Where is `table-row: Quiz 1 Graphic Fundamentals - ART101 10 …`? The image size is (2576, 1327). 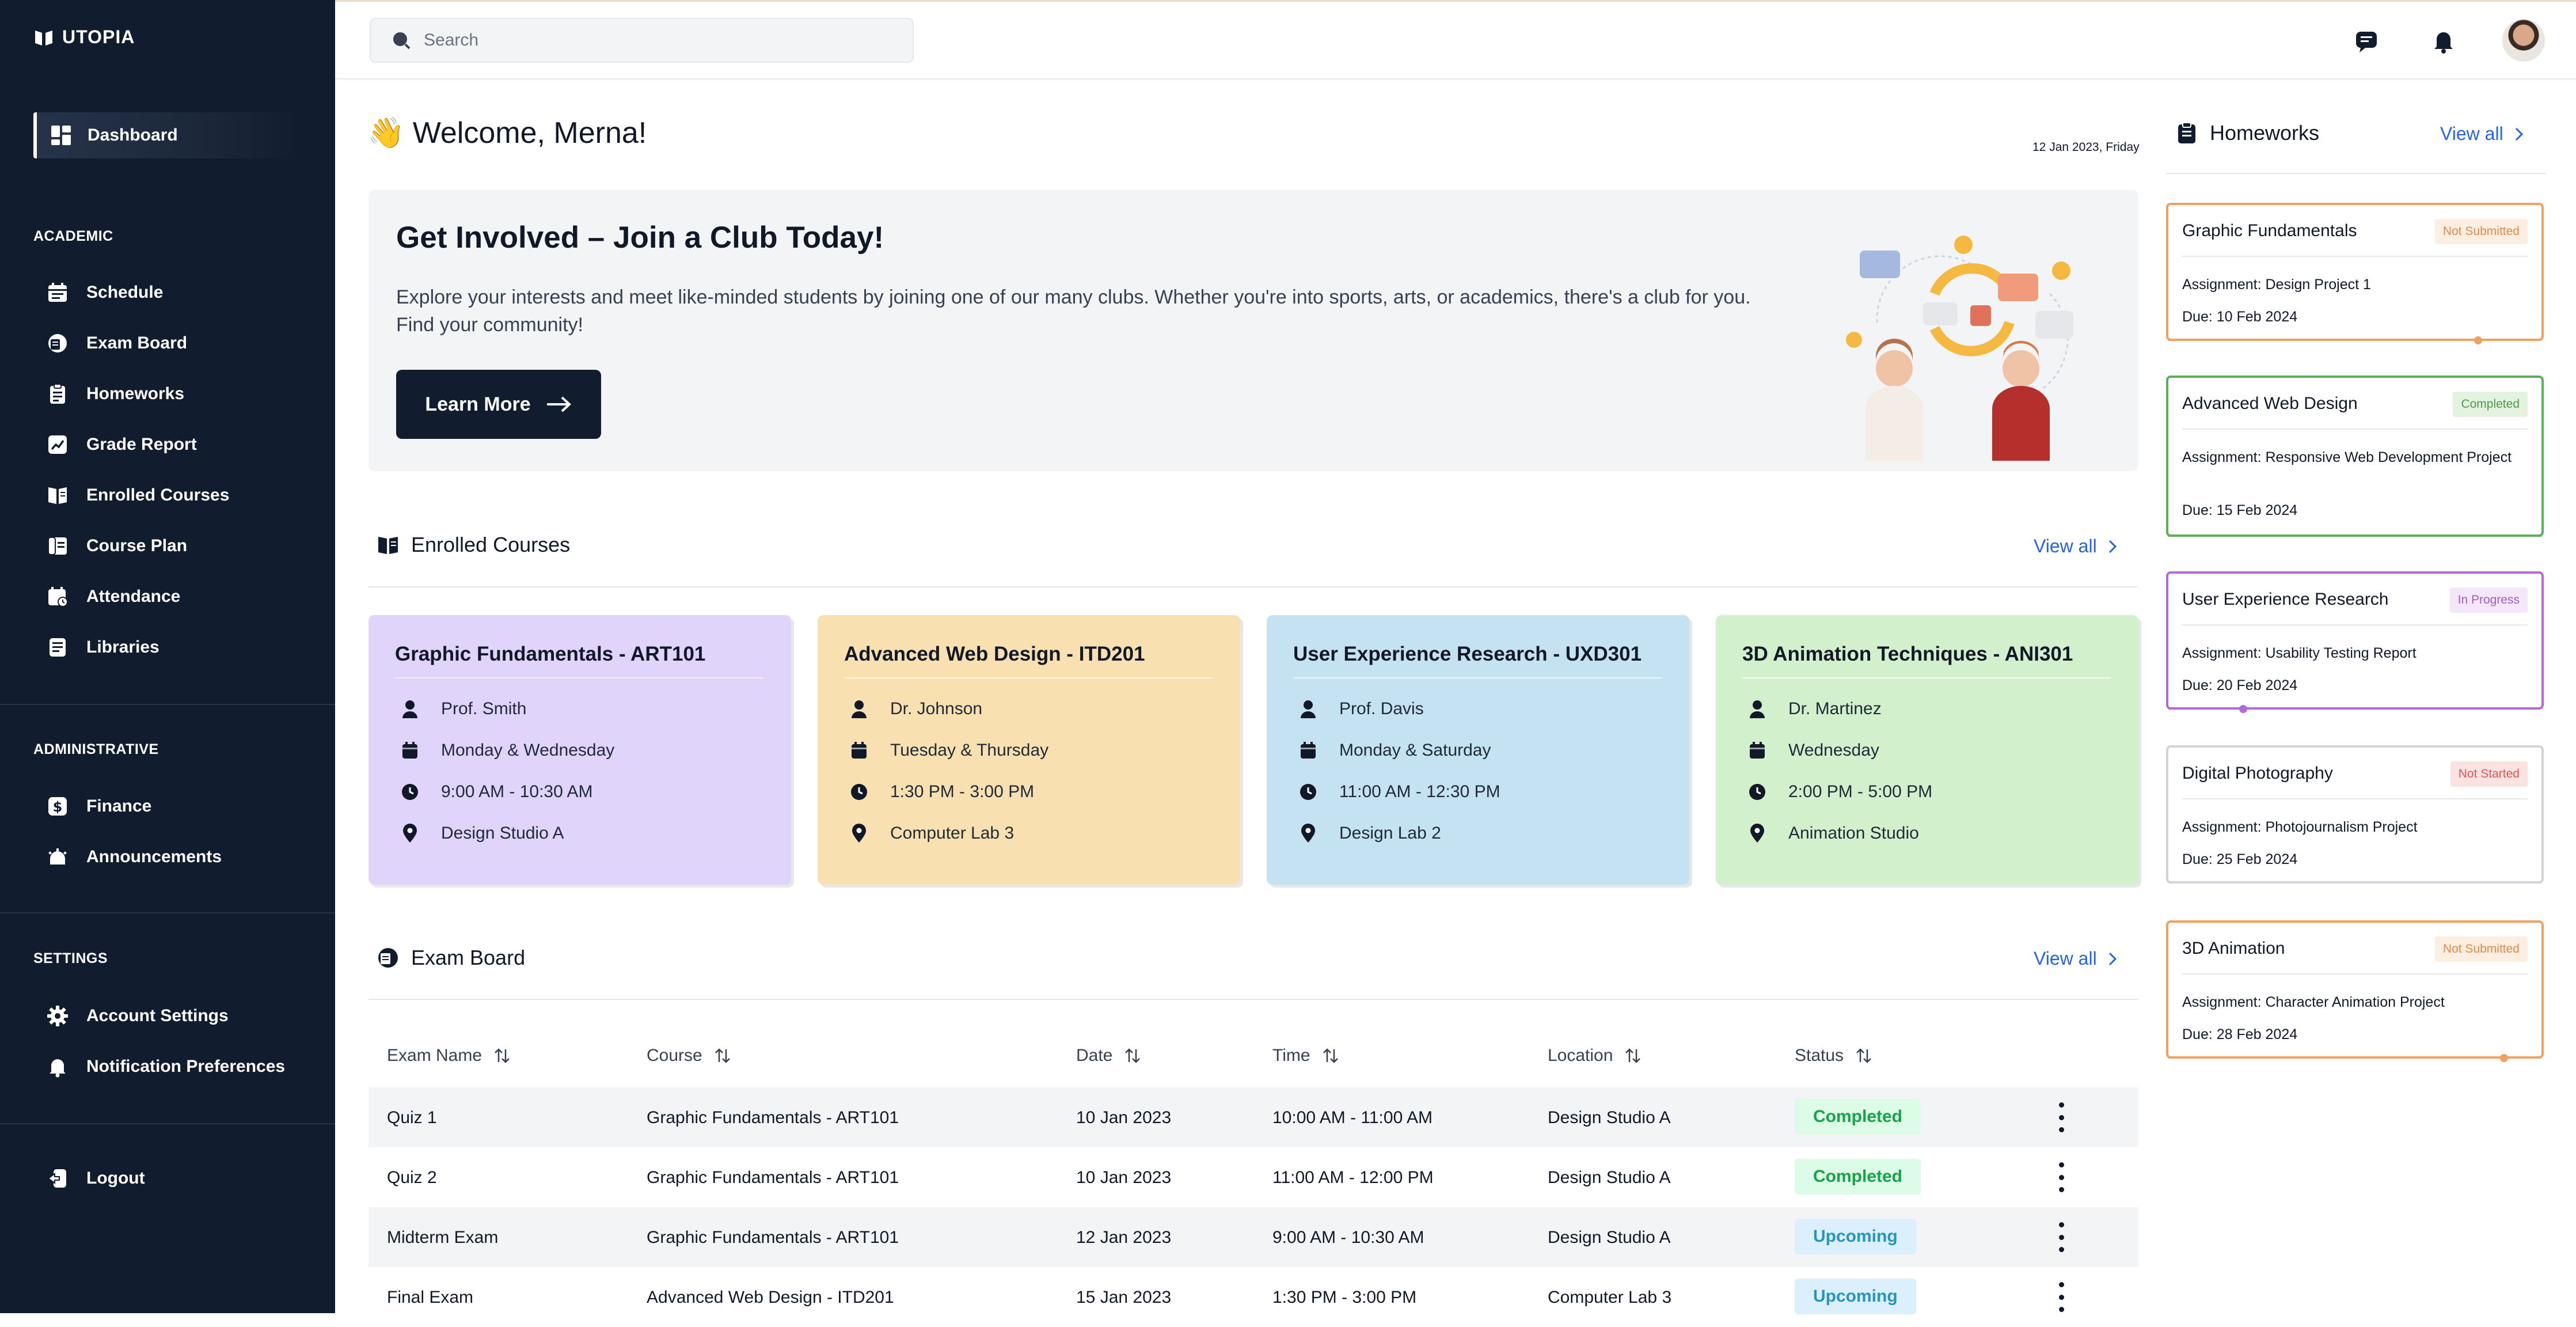 table-row: Quiz 1 Graphic Fundamentals - ART101 10 … is located at coordinates (1253, 1117).